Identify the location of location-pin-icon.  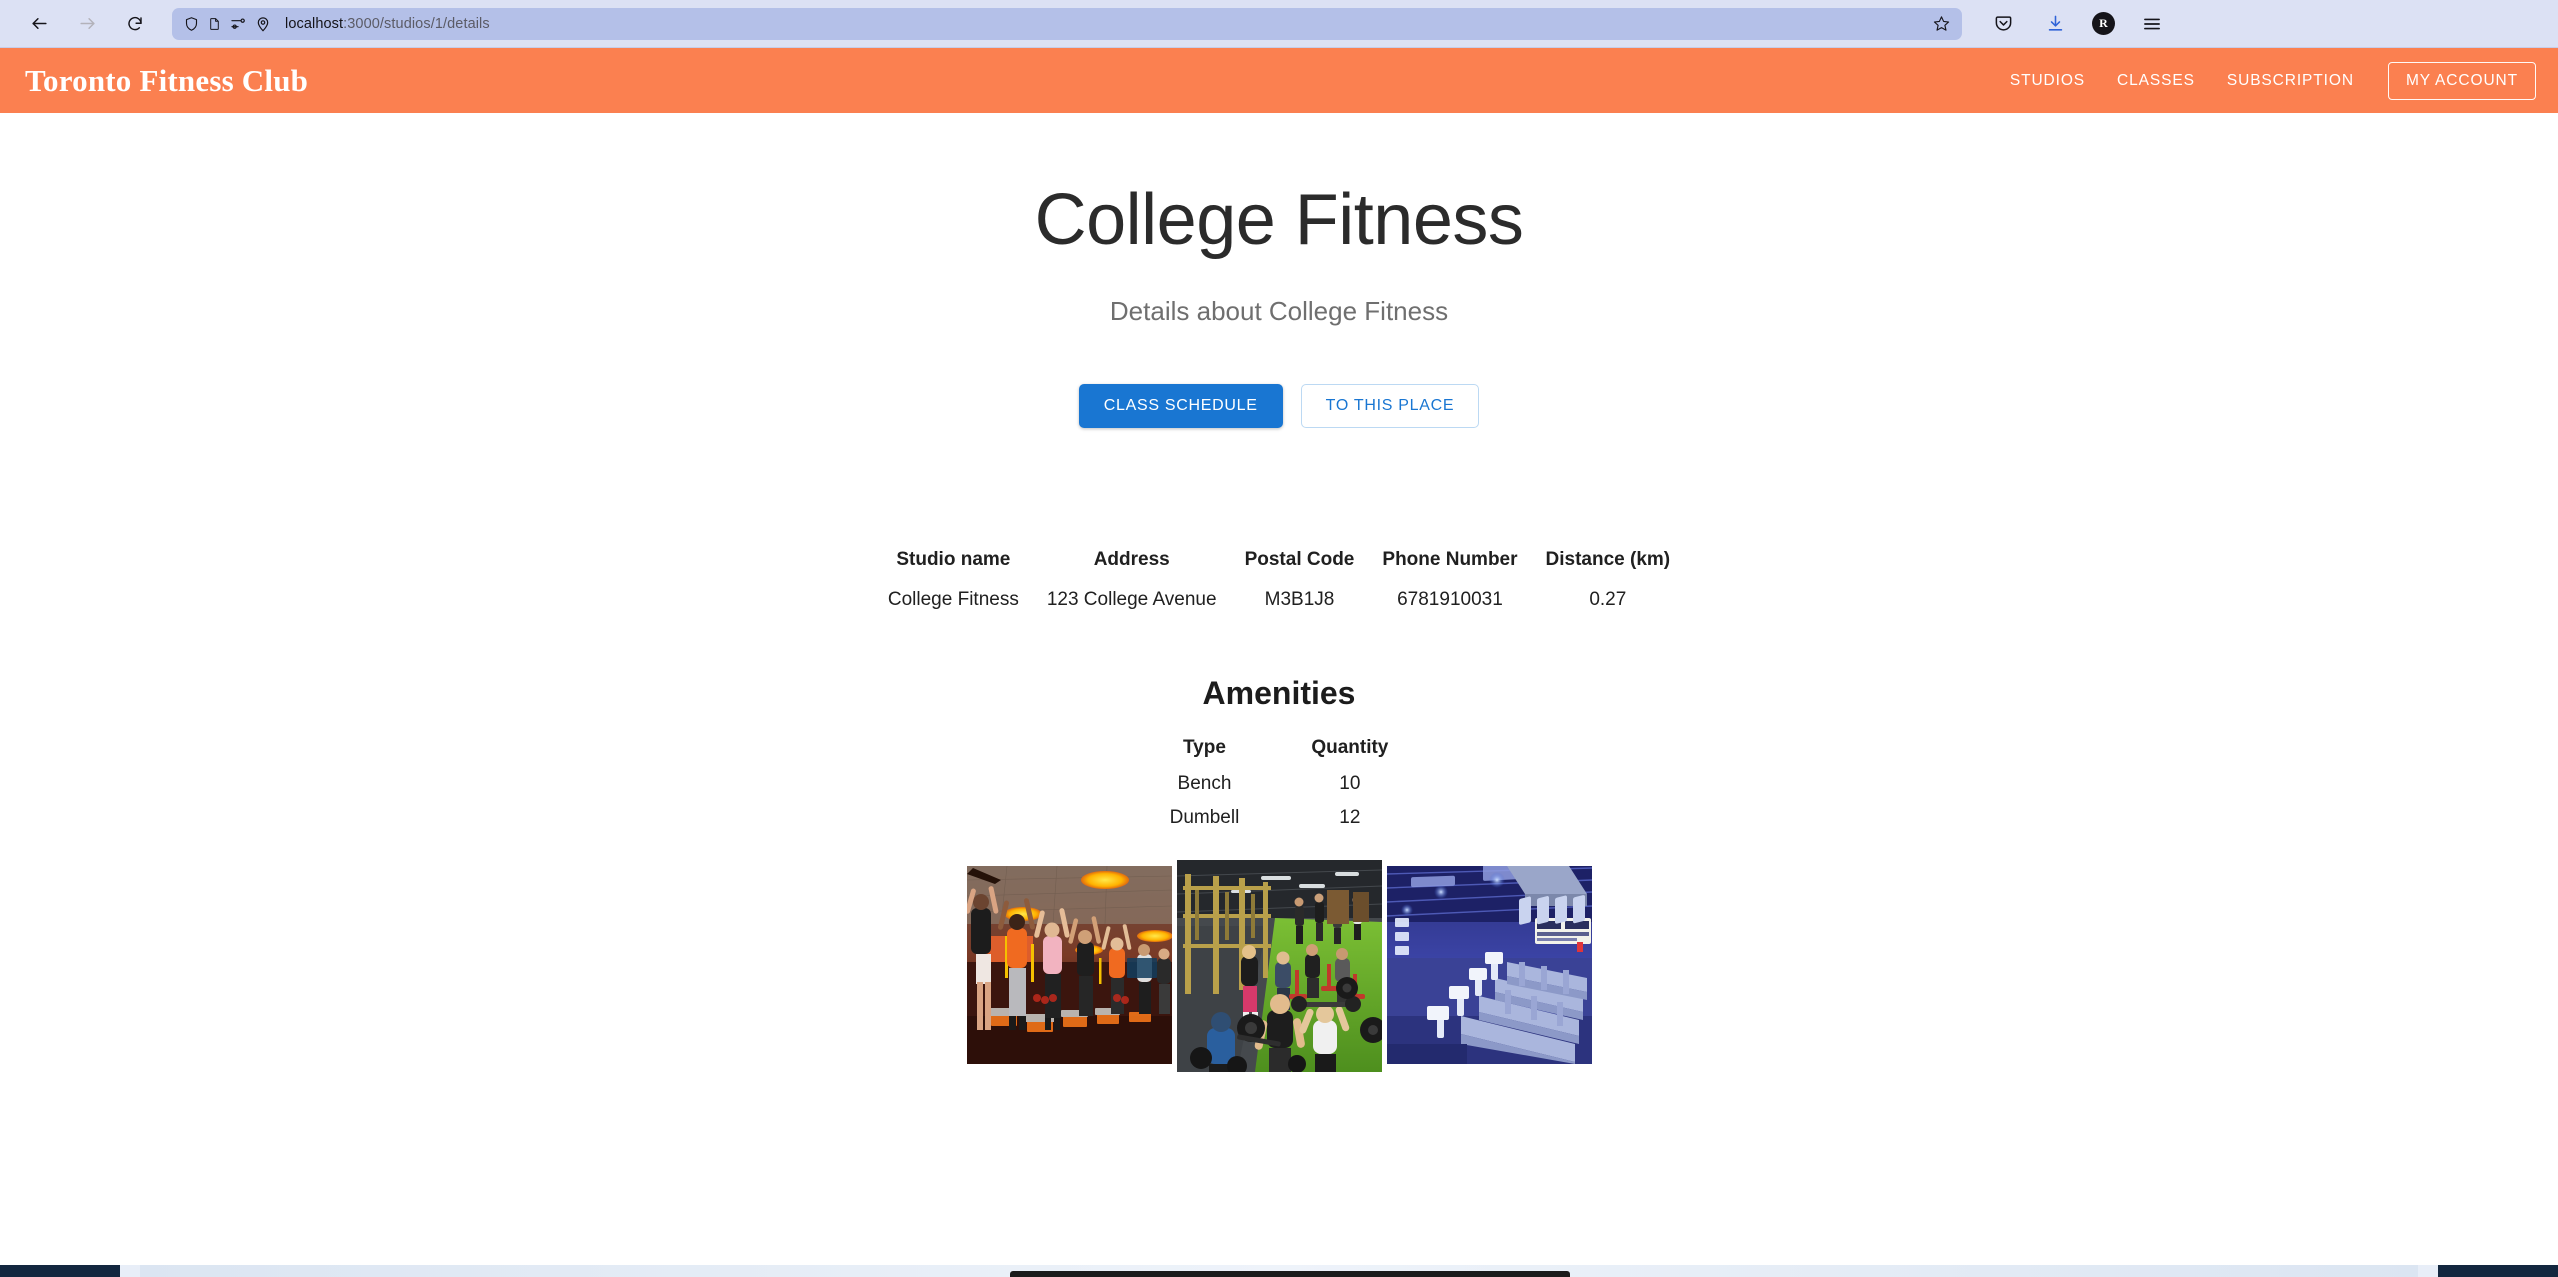
(263, 24).